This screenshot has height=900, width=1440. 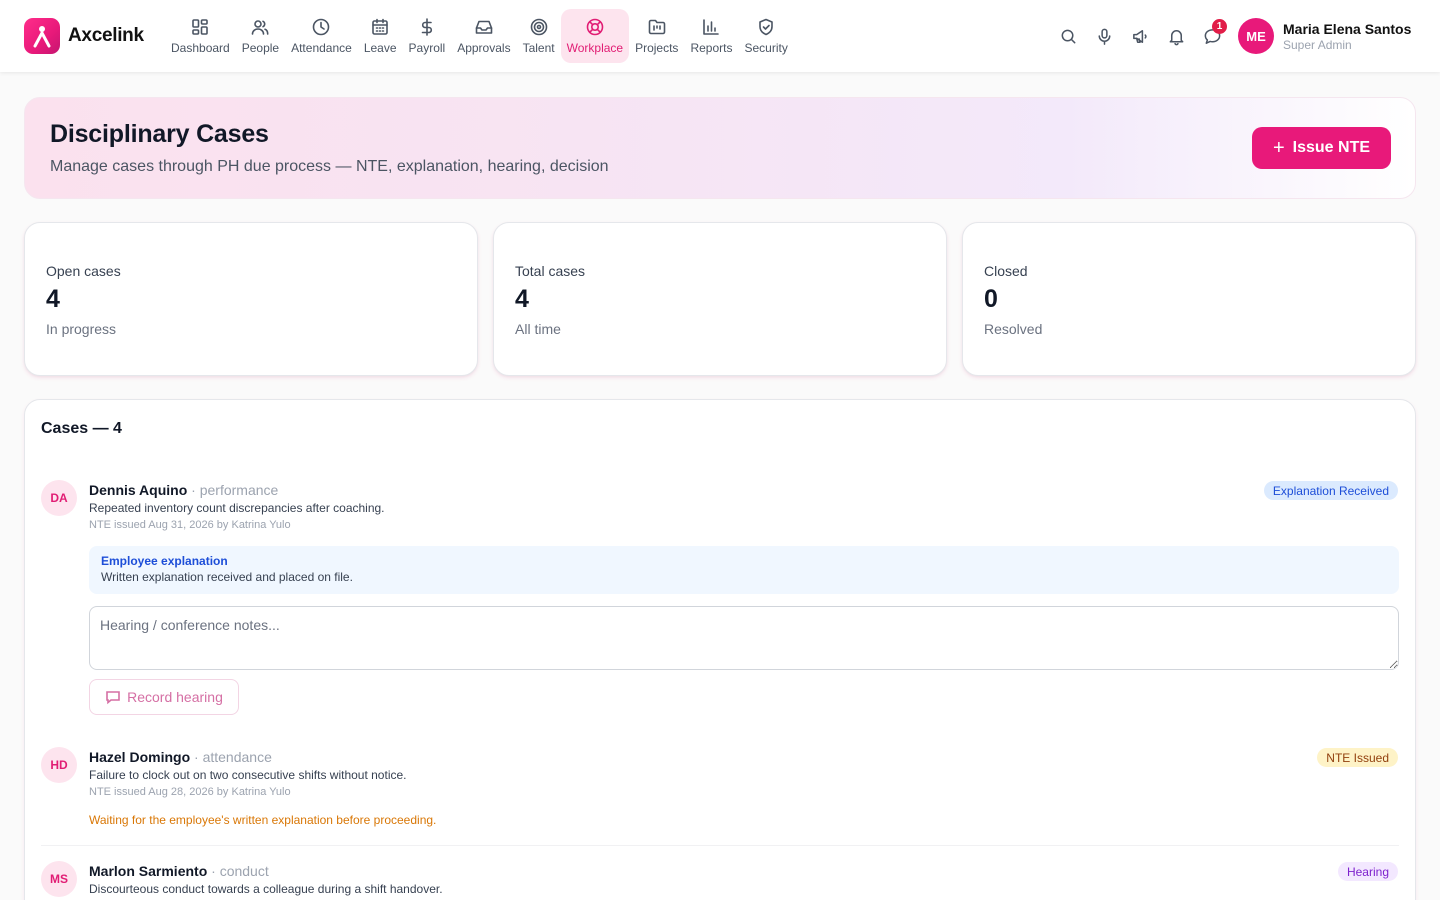 I want to click on nav-label: Attendance, so click(x=321, y=48).